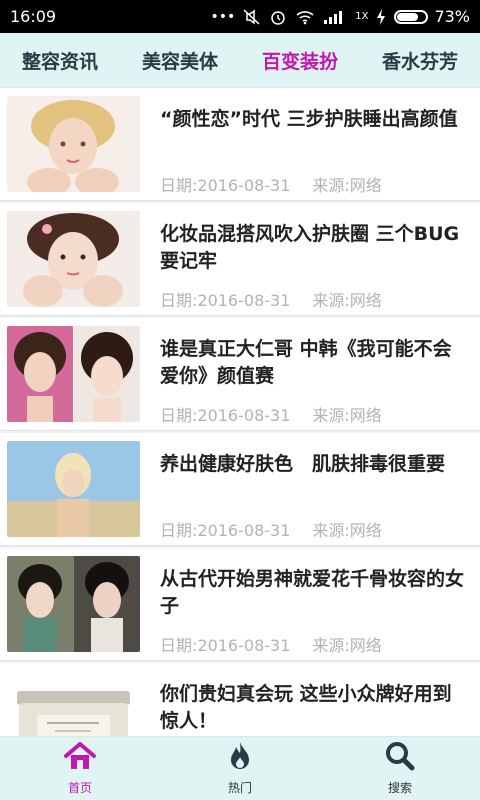  Describe the element at coordinates (407, 16) in the screenshot. I see `battery-fill` at that location.